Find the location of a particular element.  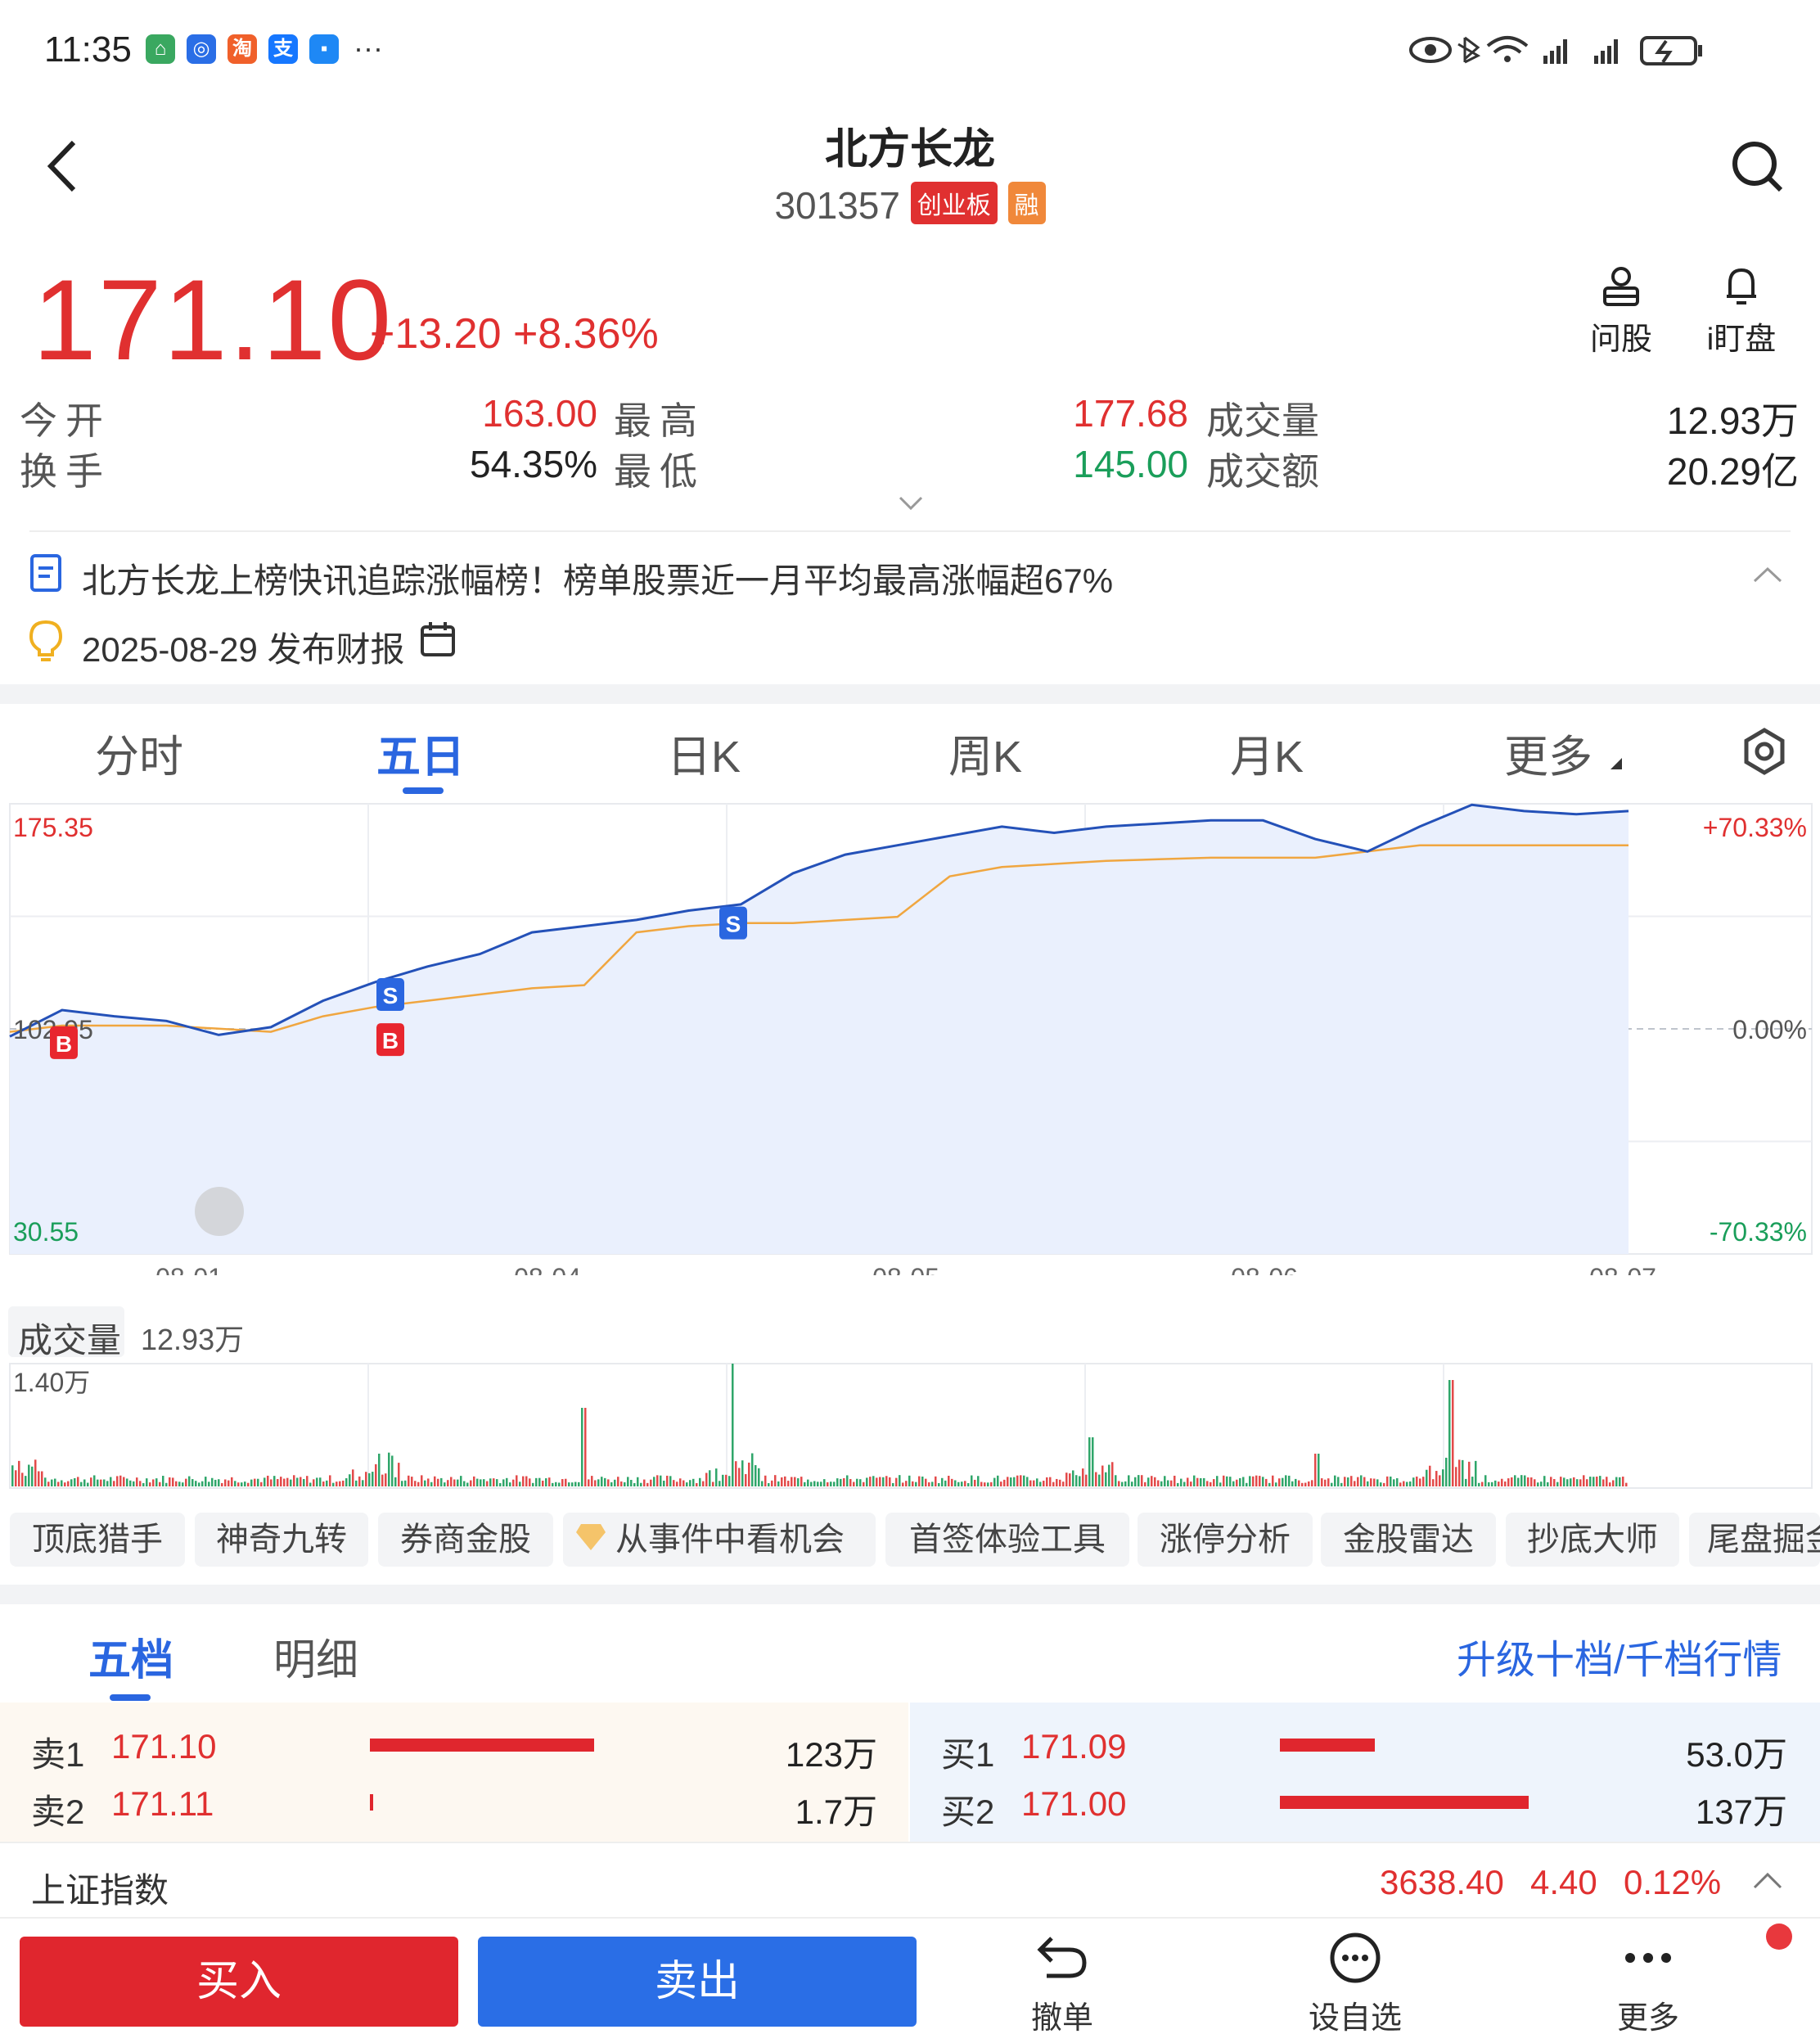

tool-chip: 涨停分析 is located at coordinates (1226, 1540).